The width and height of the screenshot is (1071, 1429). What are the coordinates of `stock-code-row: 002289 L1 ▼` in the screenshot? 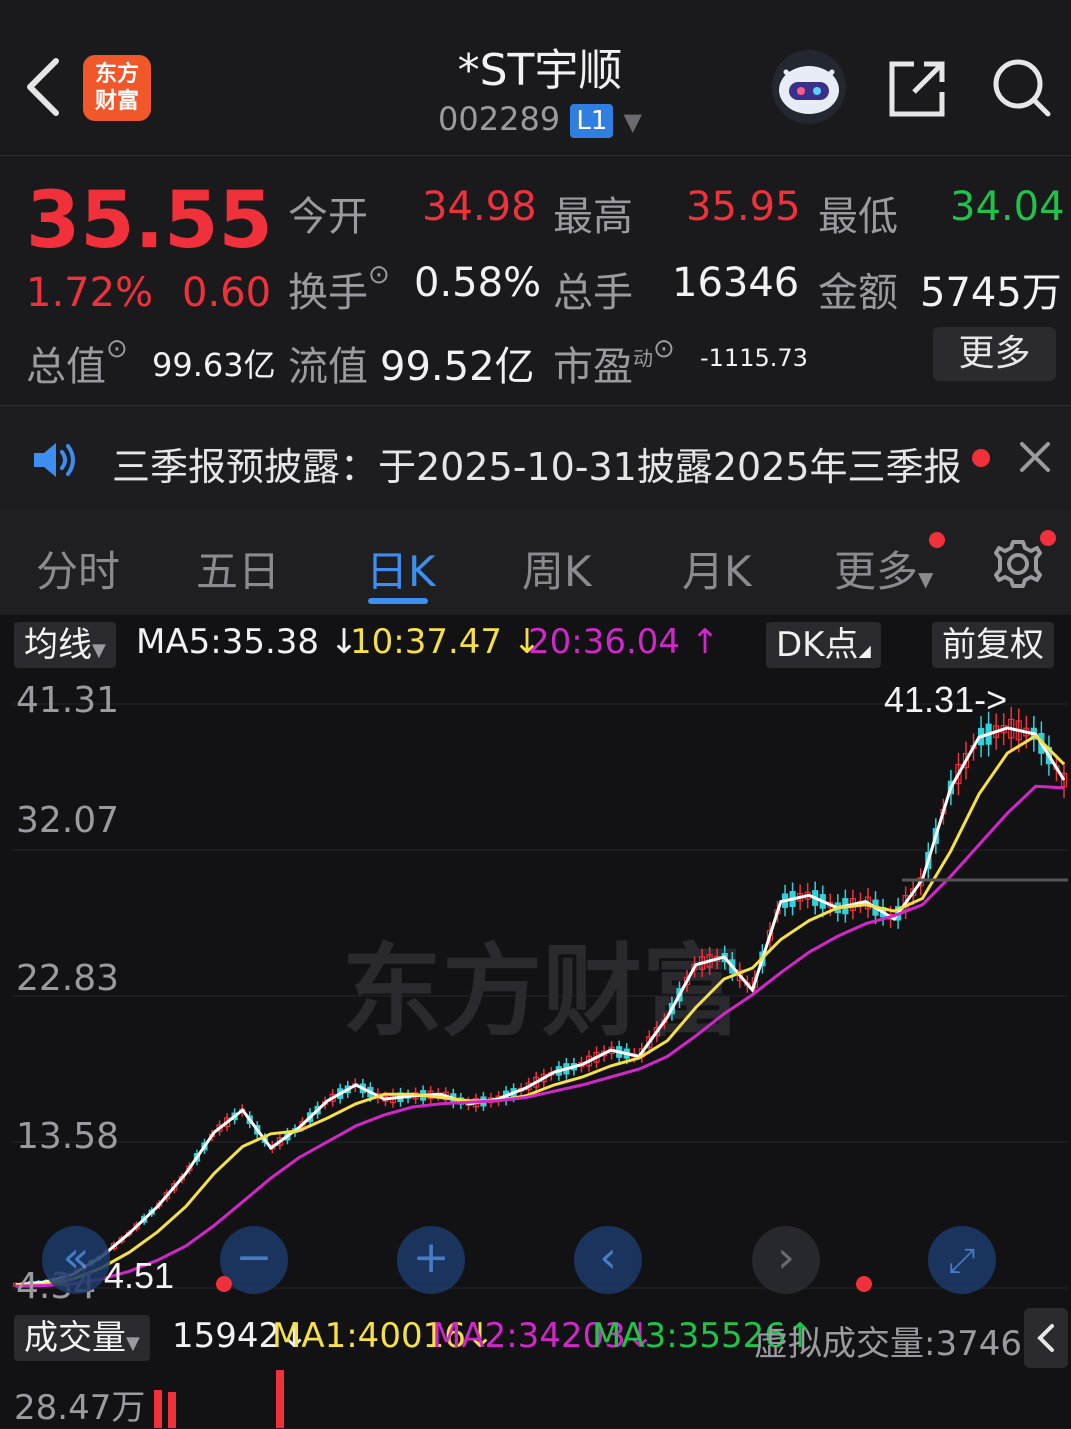 It's located at (540, 119).